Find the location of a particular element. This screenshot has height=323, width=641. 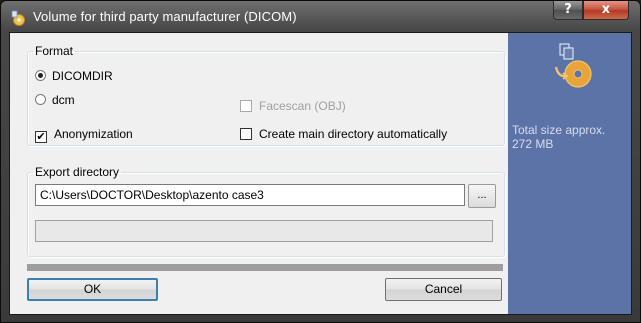

create-main-dir-checkbox: Create main directory automatically is located at coordinates (343, 134).